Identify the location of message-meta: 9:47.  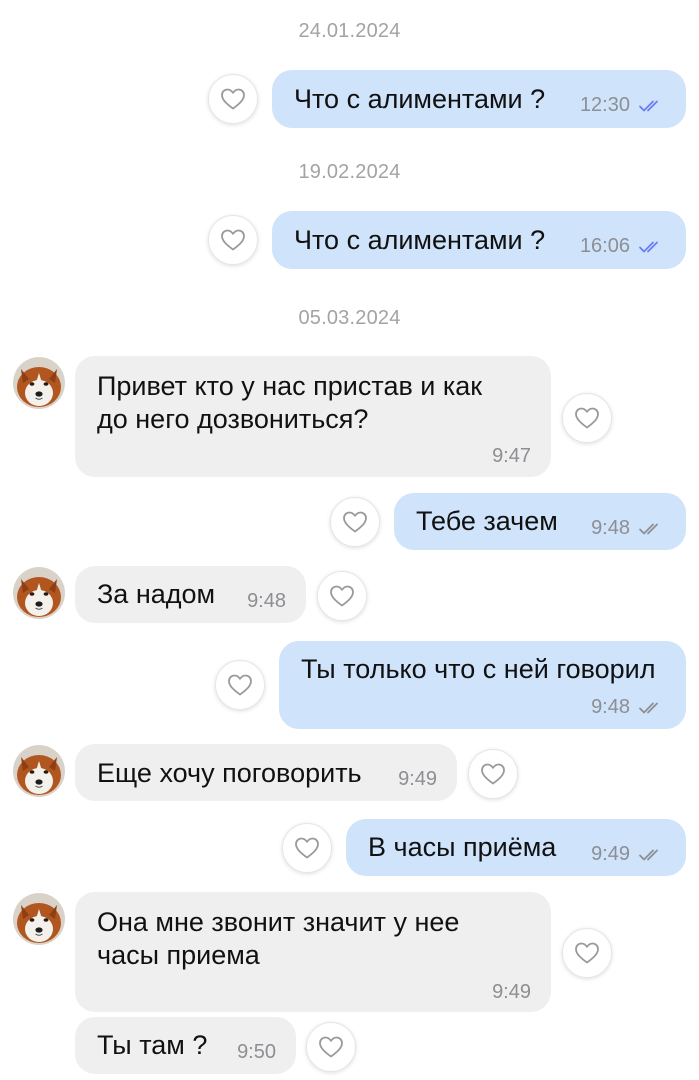
(511, 456).